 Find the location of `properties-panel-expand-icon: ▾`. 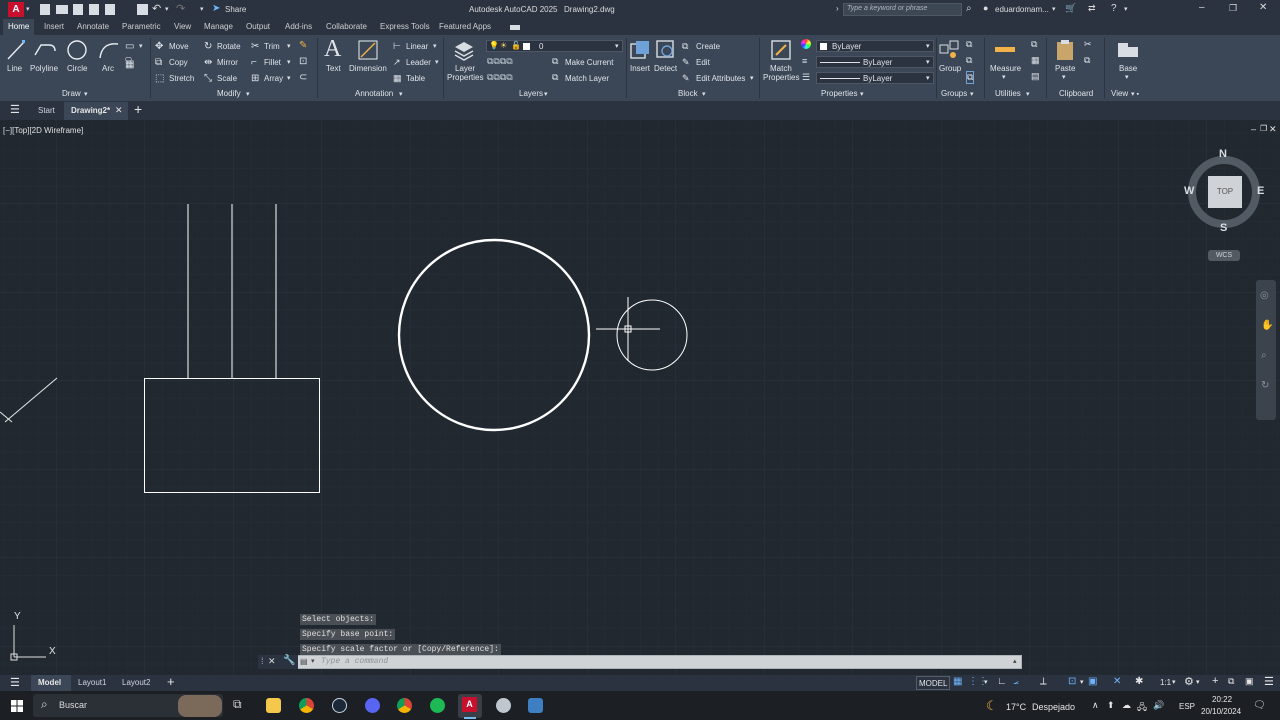

properties-panel-expand-icon: ▾ is located at coordinates (862, 94).